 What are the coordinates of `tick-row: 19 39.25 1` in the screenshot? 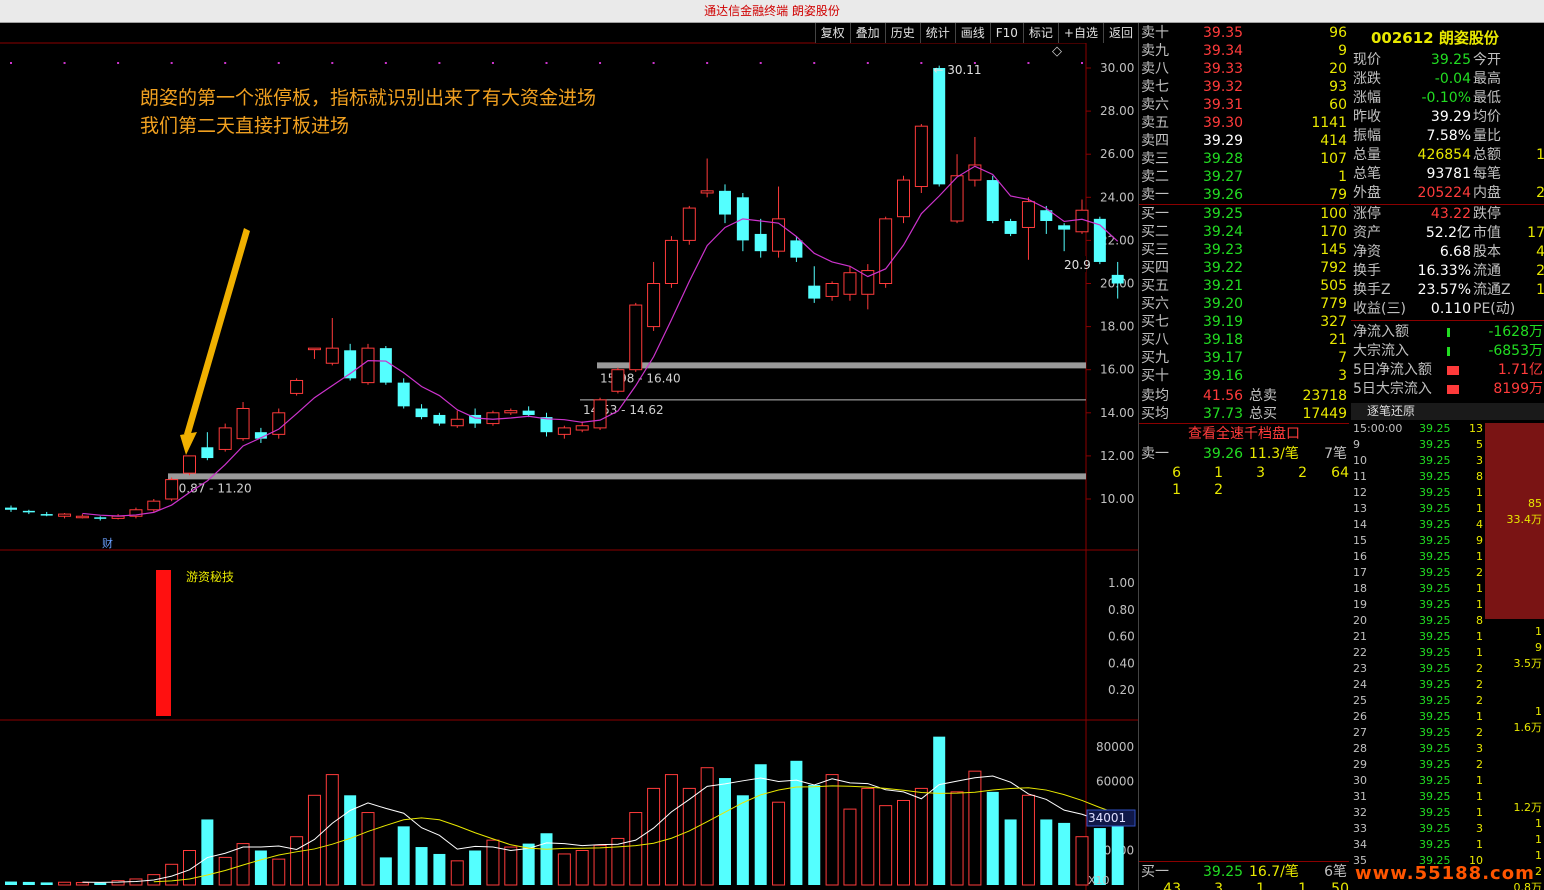 It's located at (1417, 605).